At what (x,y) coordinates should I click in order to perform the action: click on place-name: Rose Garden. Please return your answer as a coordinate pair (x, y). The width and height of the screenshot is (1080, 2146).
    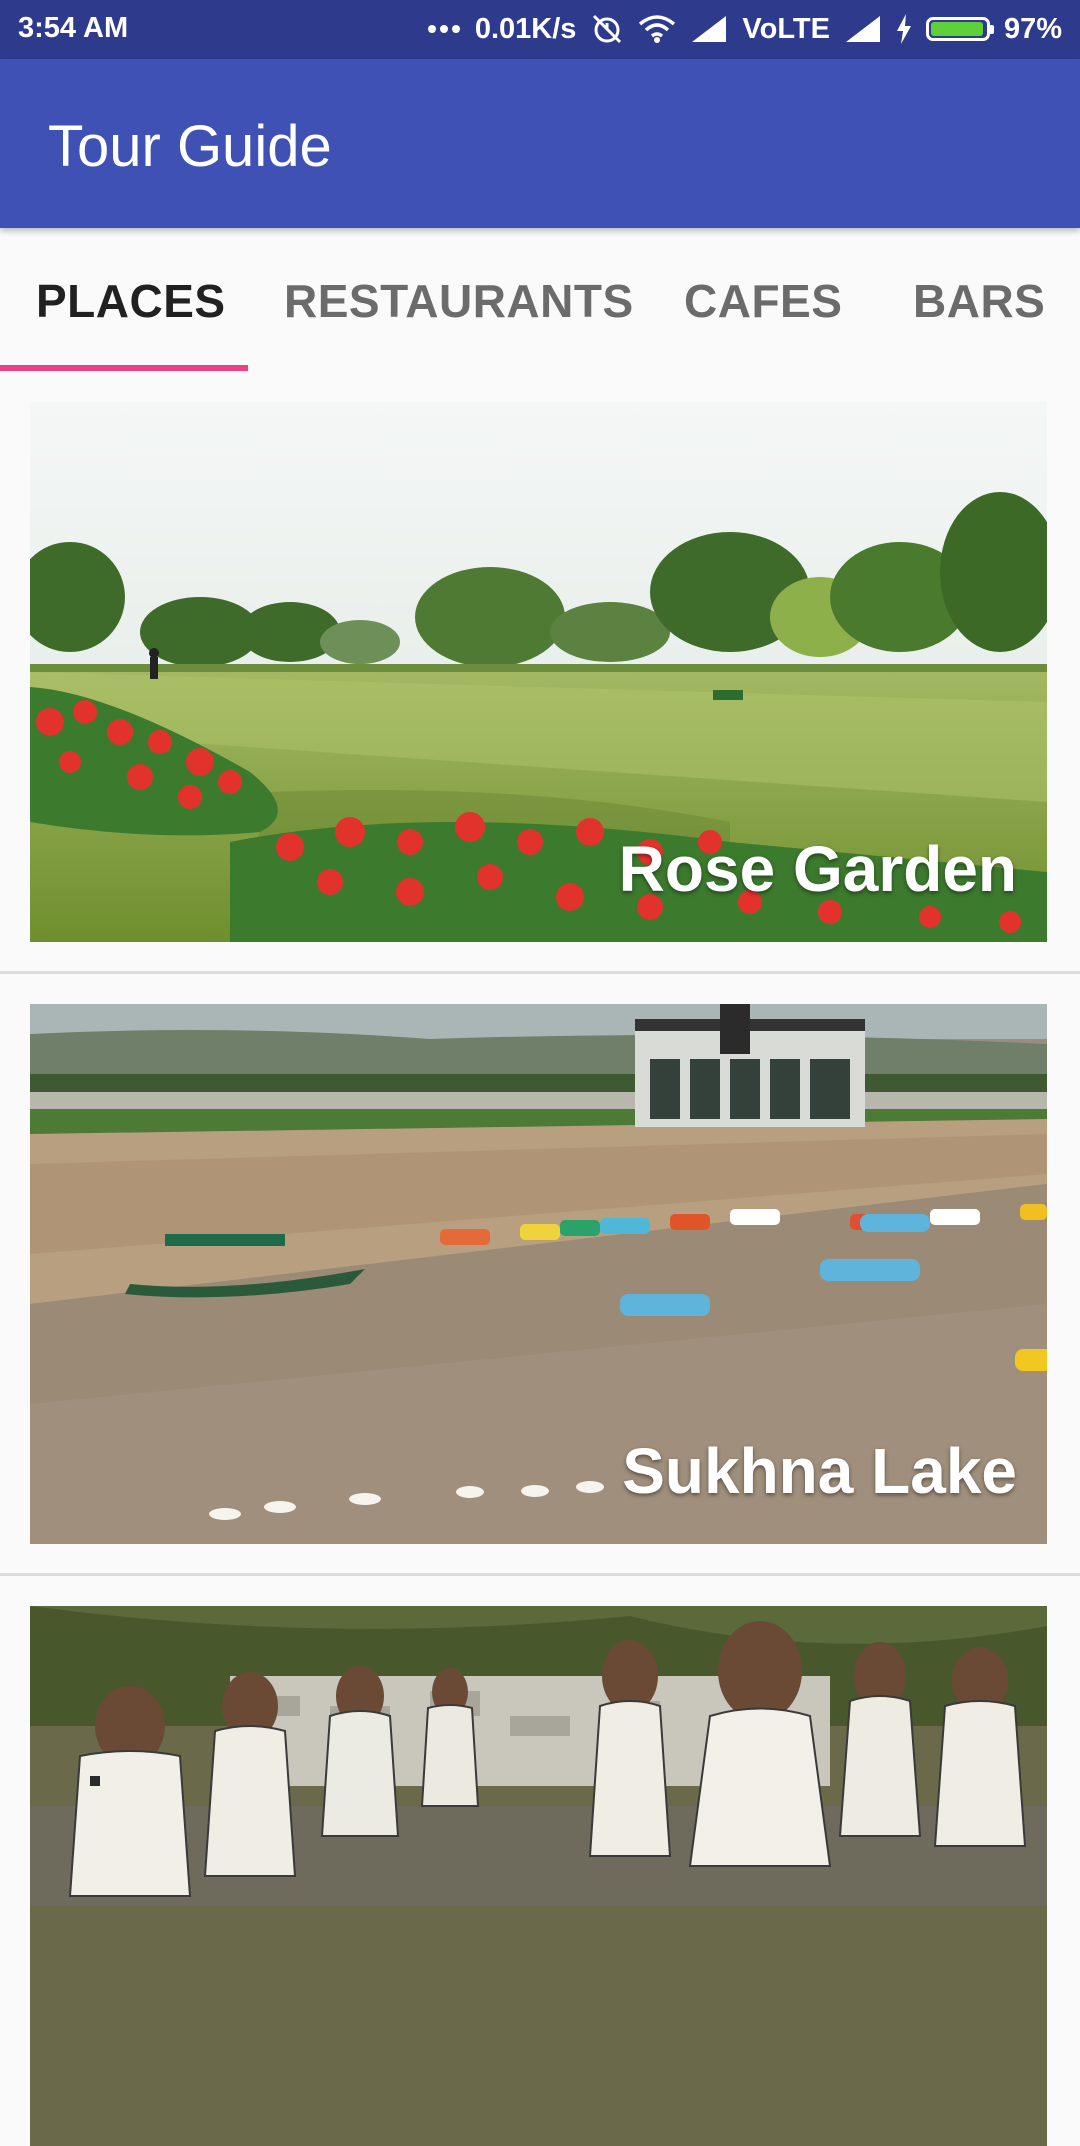
    Looking at the image, I should click on (817, 869).